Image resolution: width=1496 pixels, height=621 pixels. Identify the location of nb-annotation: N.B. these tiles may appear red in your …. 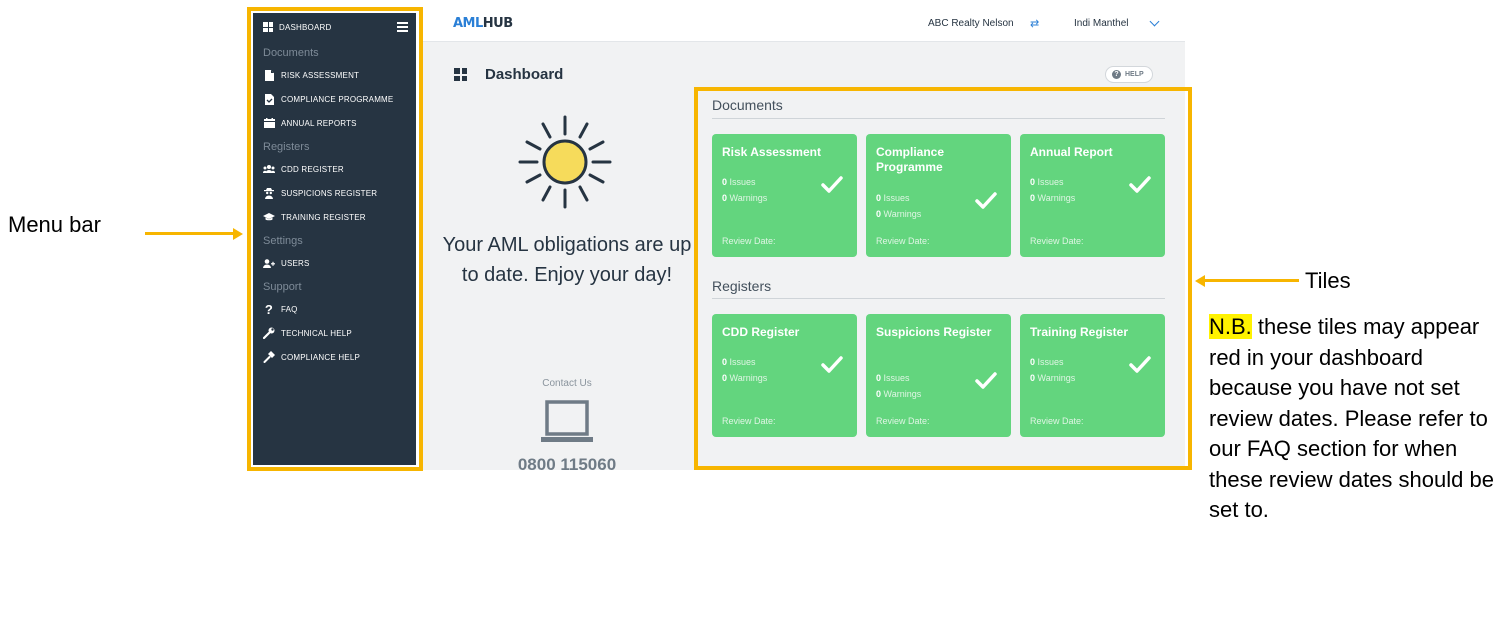
(1351, 419).